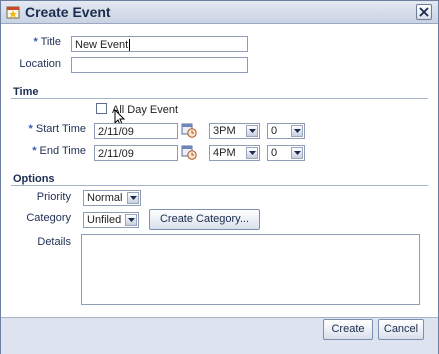  I want to click on end-date-picker-icon, so click(189, 152).